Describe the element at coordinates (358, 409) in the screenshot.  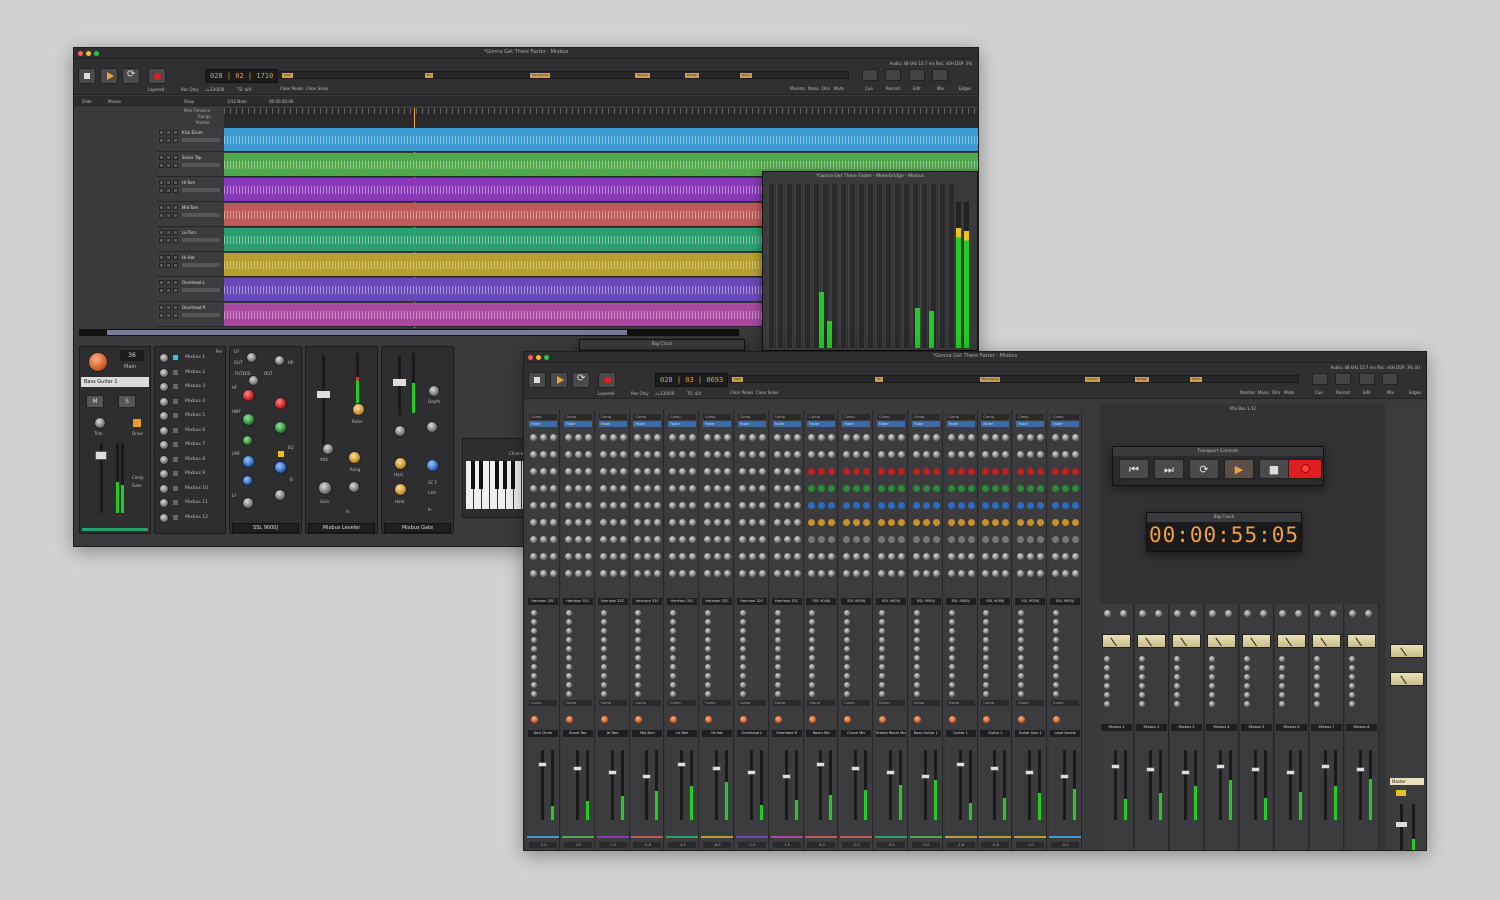
I see `release-knob` at that location.